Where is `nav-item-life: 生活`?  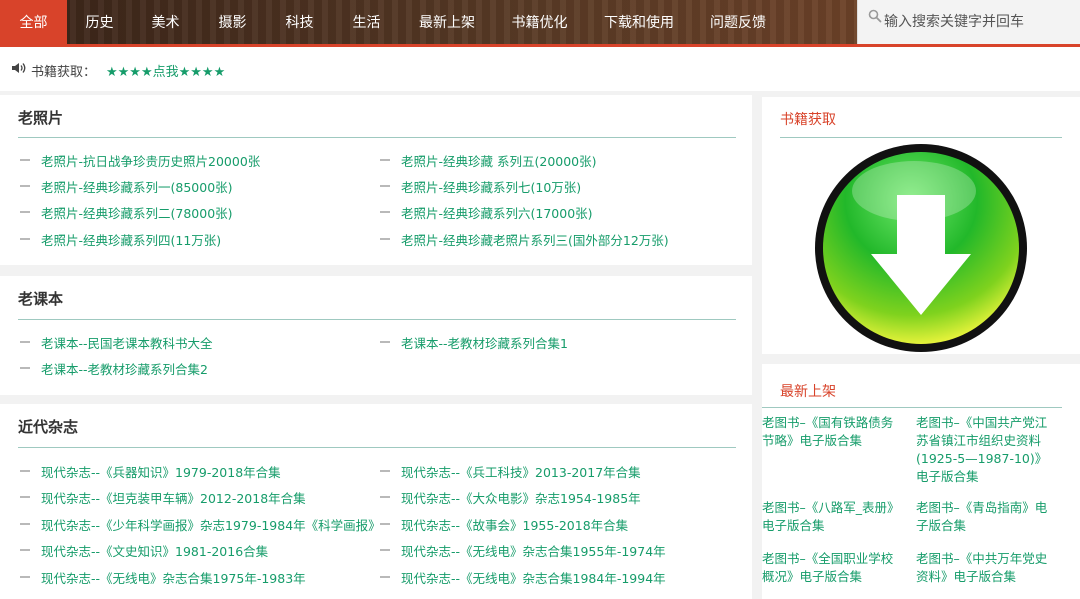
nav-item-life: 生活 is located at coordinates (366, 23).